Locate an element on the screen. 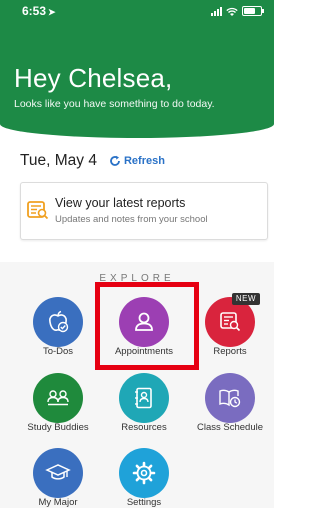 The height and width of the screenshot is (512, 320). status-time: 6:53 ➤ is located at coordinates (39, 11).